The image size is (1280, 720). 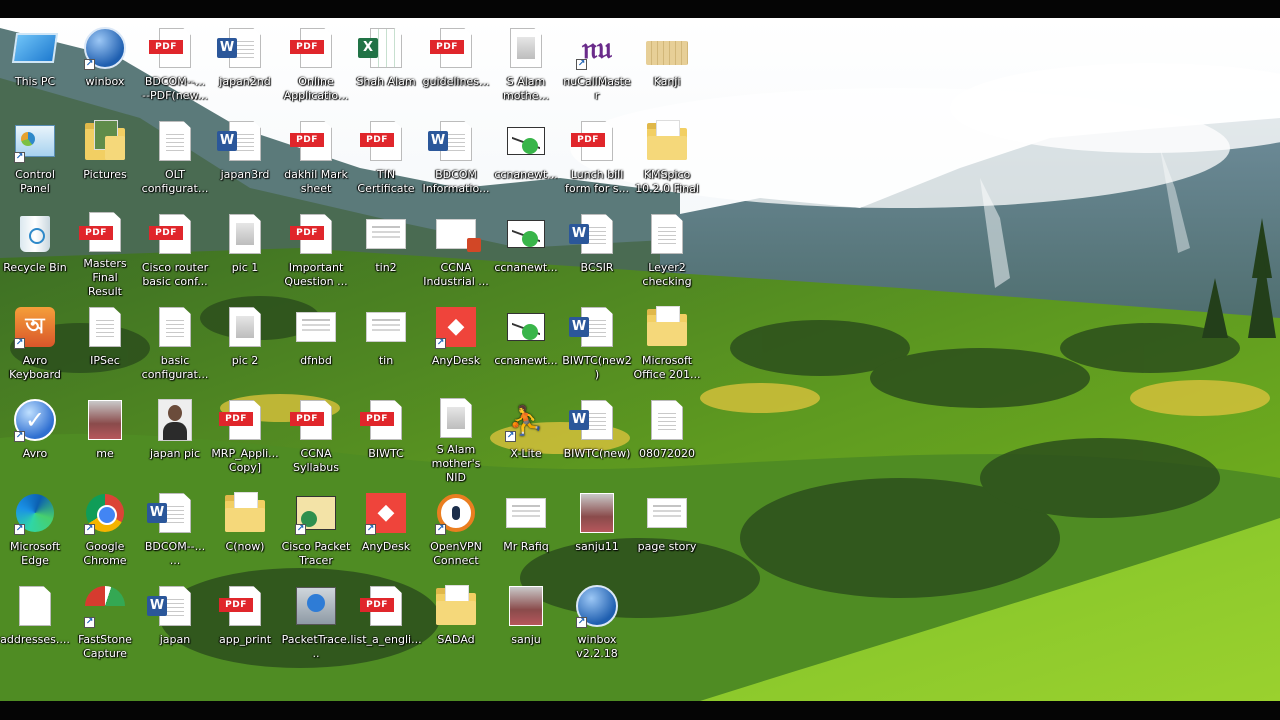 I want to click on desktop-item-openvpn: ↗ OpenVPN Connect, so click(x=456, y=528).